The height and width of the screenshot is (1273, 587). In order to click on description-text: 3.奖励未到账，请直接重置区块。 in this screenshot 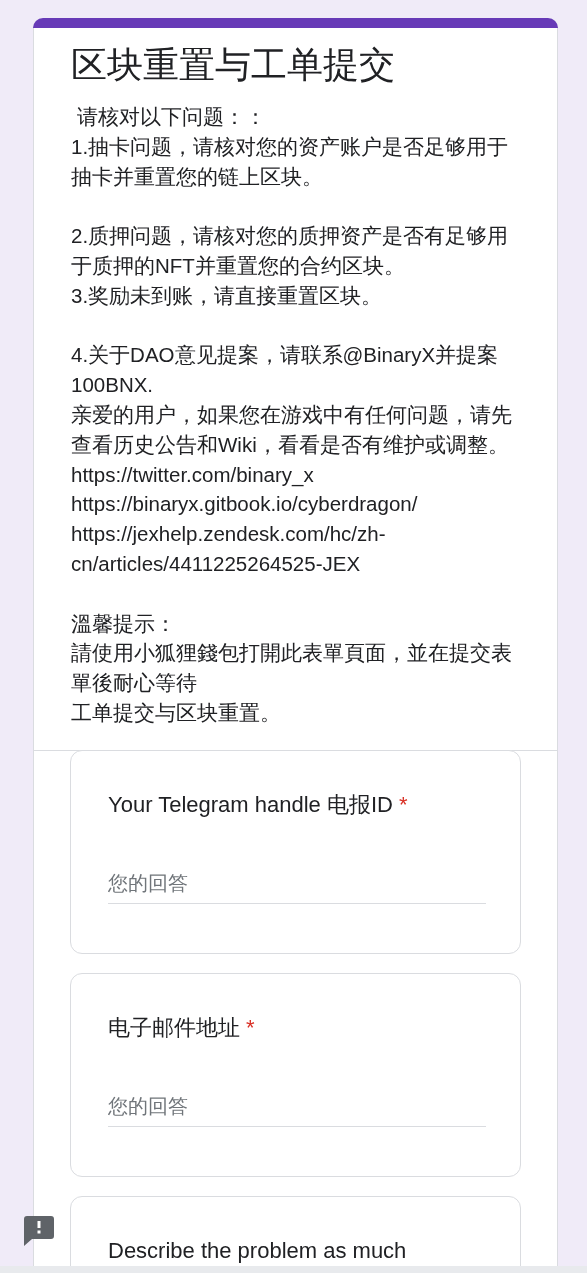, I will do `click(227, 295)`.